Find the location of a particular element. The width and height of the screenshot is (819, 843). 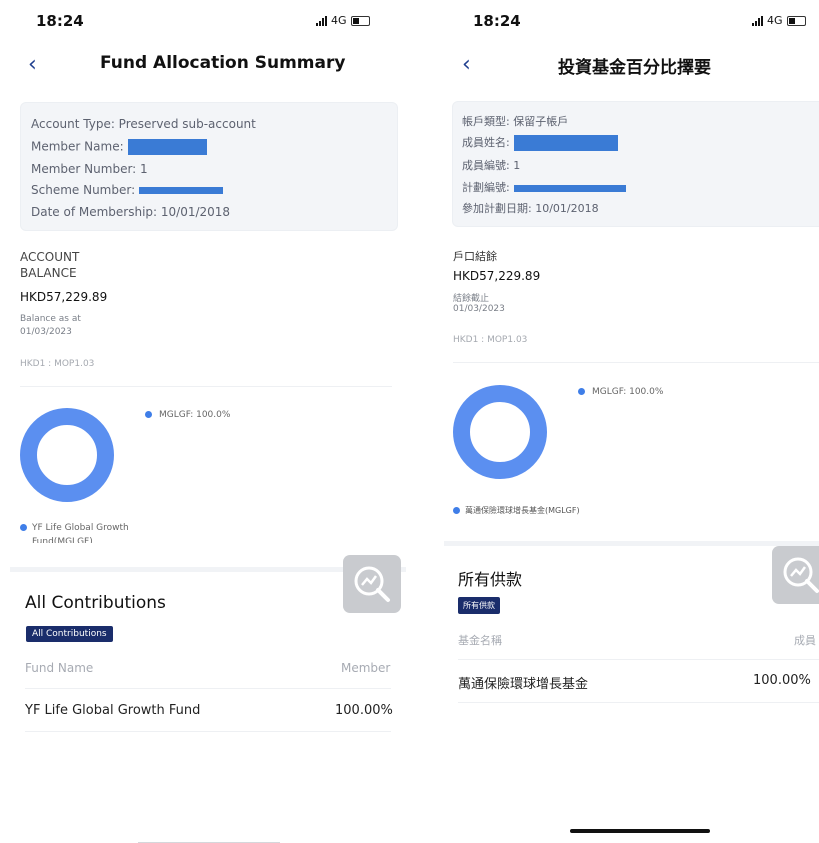

contributions-badge: All Contributions is located at coordinates (69, 634).